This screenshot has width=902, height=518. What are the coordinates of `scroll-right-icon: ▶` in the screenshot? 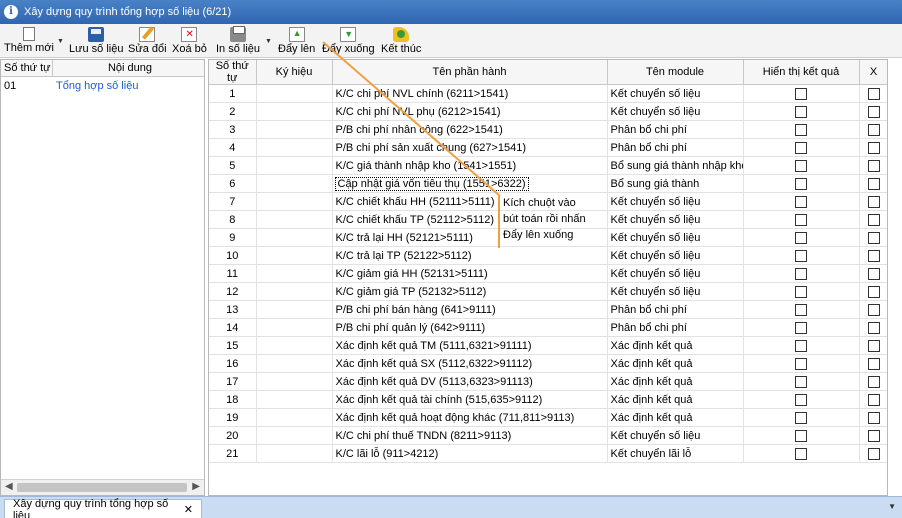 It's located at (196, 486).